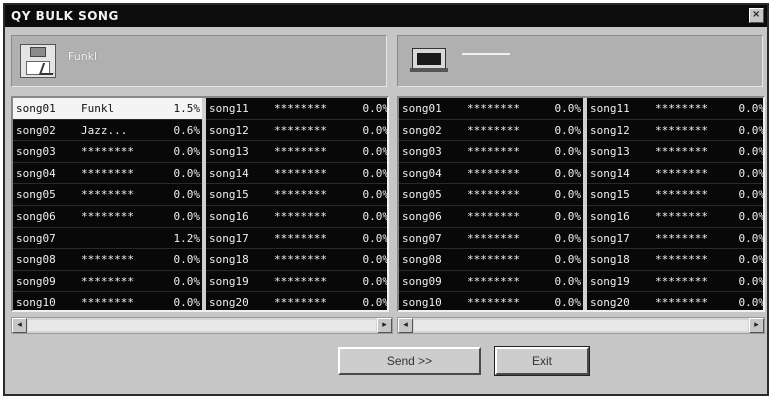  Describe the element at coordinates (542, 361) in the screenshot. I see `exit-button: Exit` at that location.